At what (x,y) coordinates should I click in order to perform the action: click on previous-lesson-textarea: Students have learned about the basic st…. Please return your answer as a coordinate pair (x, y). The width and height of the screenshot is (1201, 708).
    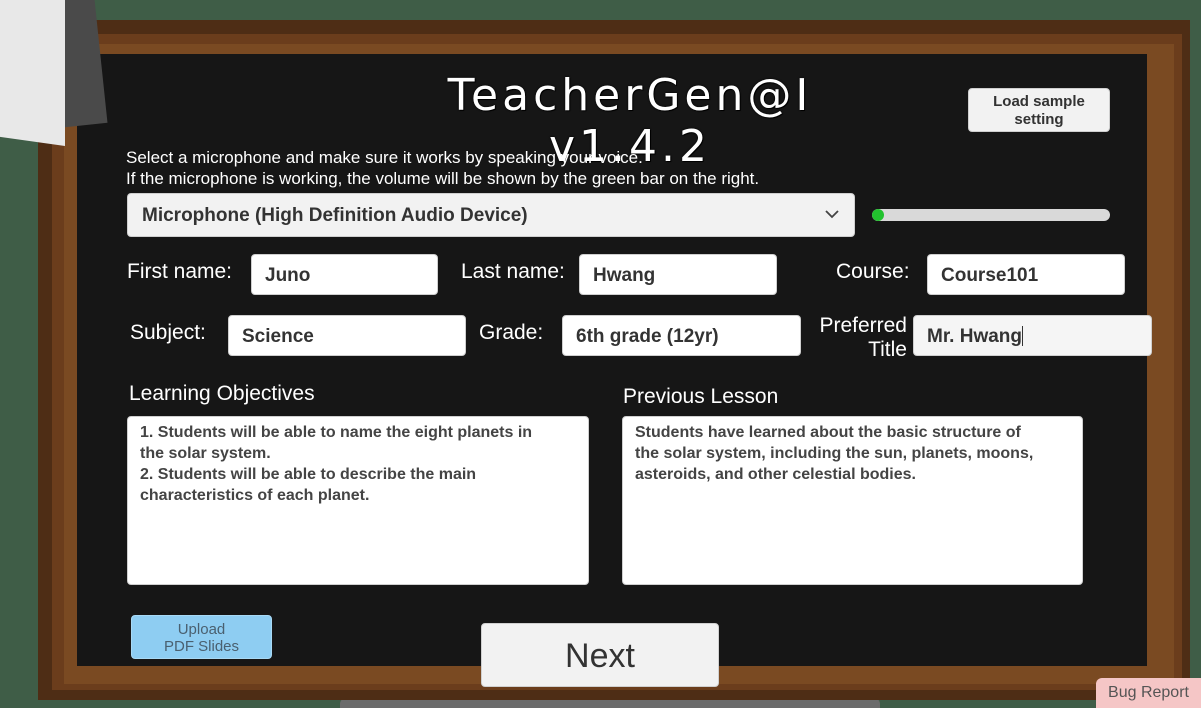
    Looking at the image, I should click on (852, 500).